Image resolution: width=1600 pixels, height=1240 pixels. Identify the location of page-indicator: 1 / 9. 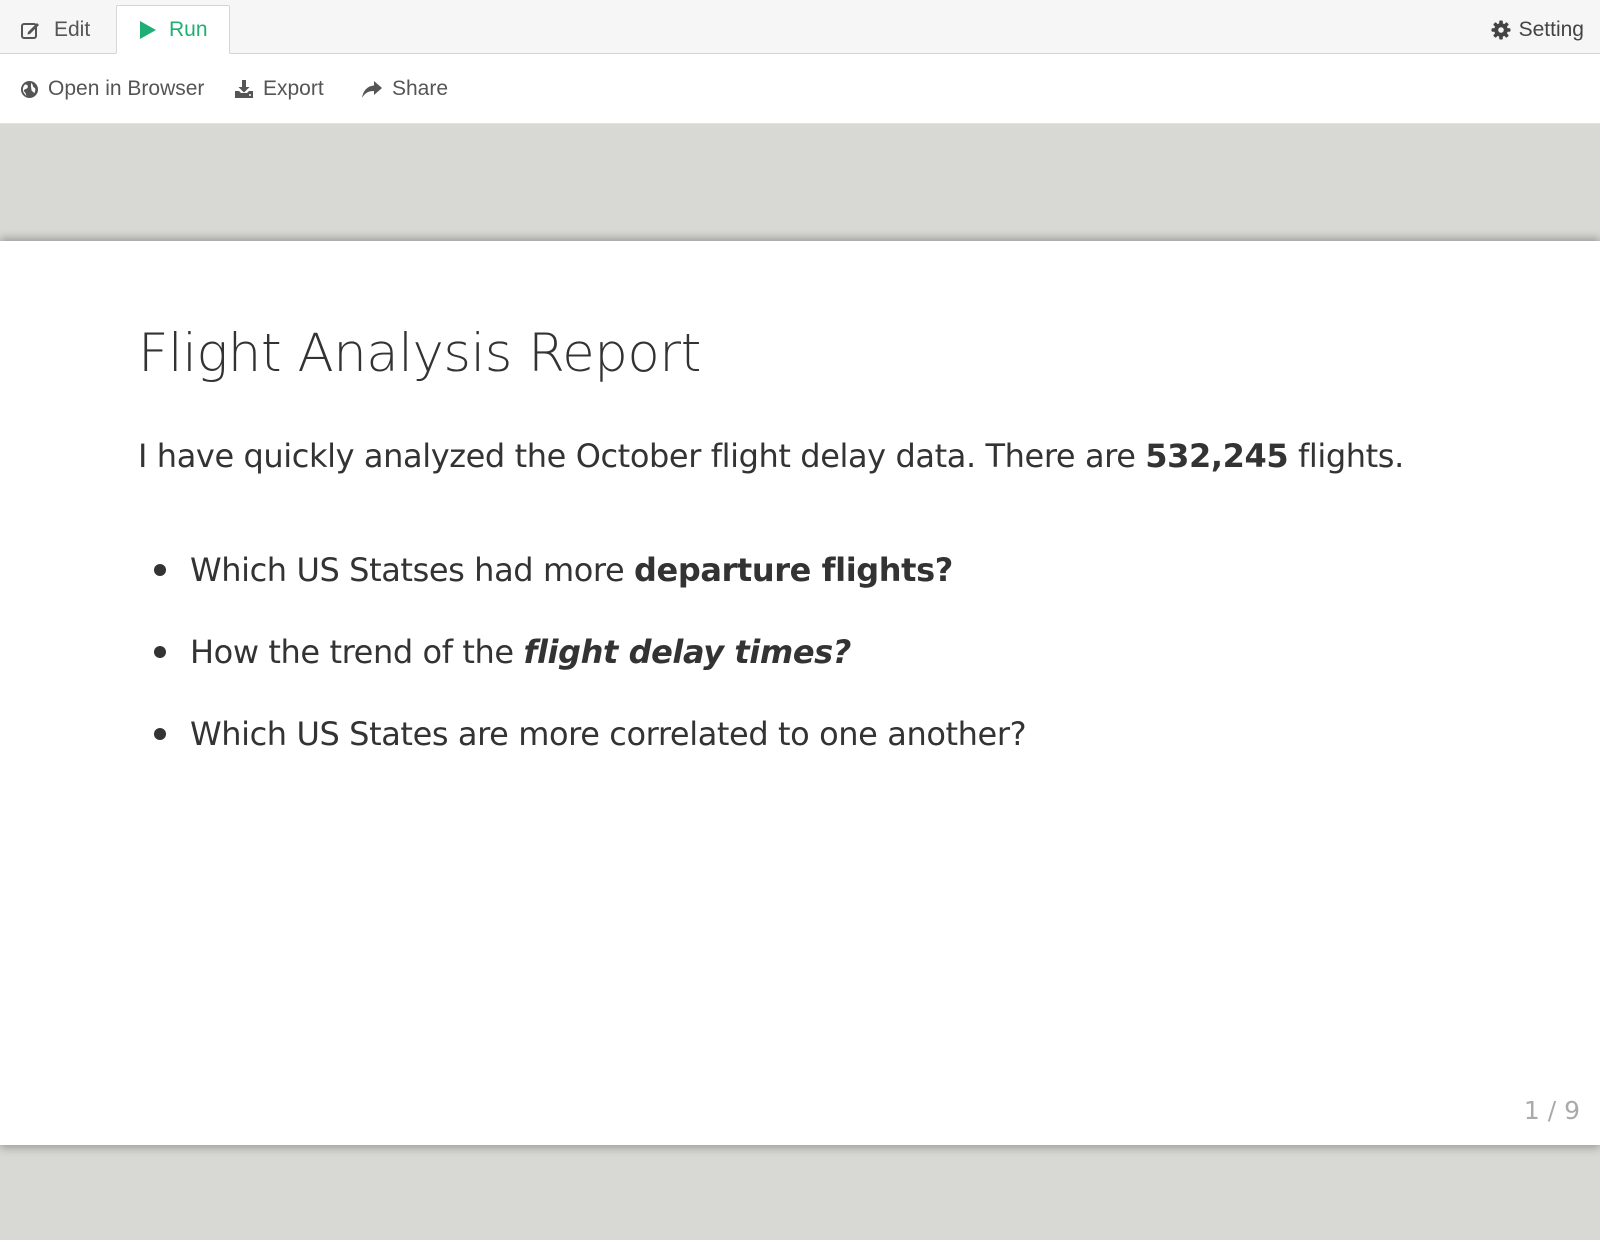
(1551, 1110).